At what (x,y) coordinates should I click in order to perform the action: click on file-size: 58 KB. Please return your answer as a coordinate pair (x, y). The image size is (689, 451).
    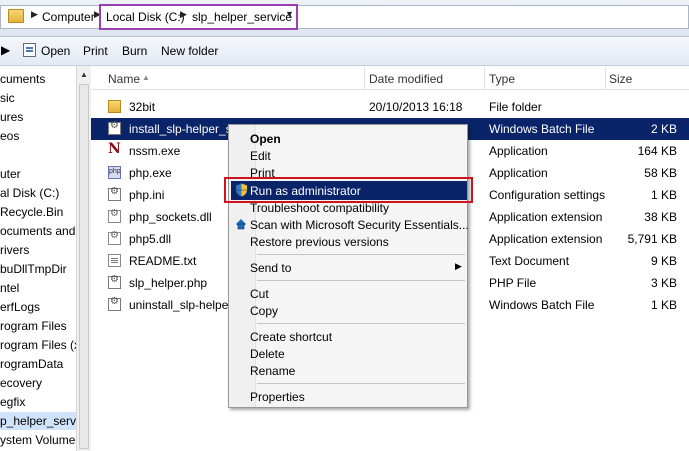
    Looking at the image, I should click on (660, 173).